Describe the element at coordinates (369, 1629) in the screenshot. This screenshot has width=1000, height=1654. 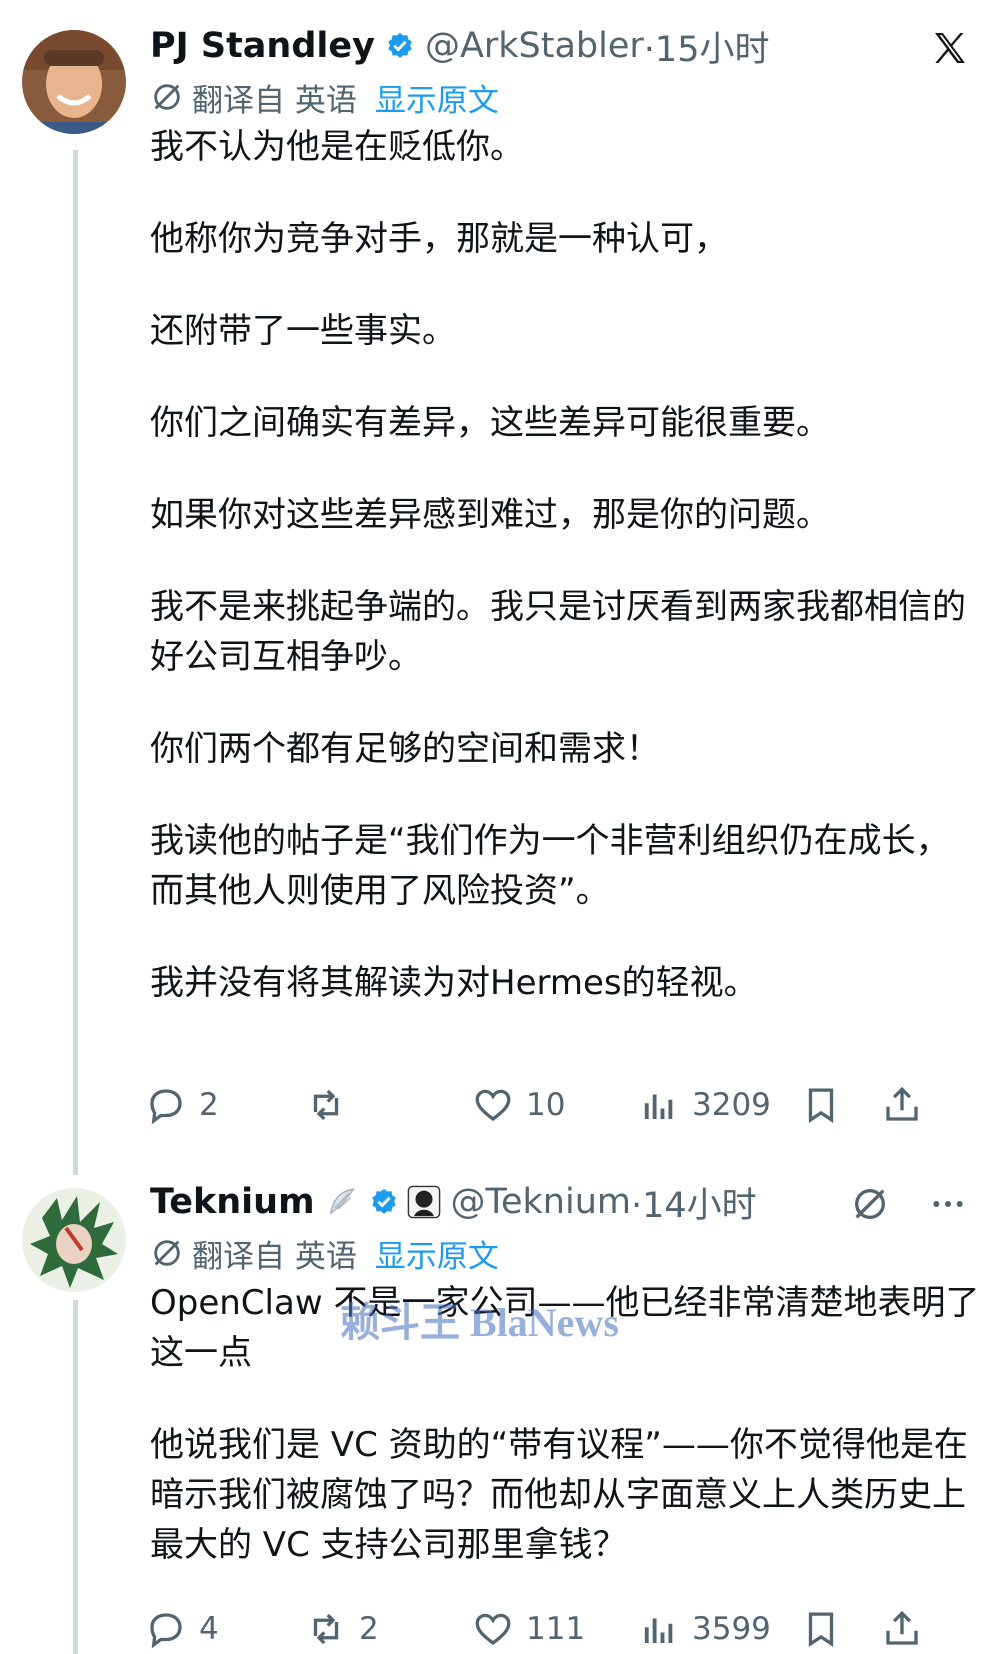
I see `retweet-count: 2` at that location.